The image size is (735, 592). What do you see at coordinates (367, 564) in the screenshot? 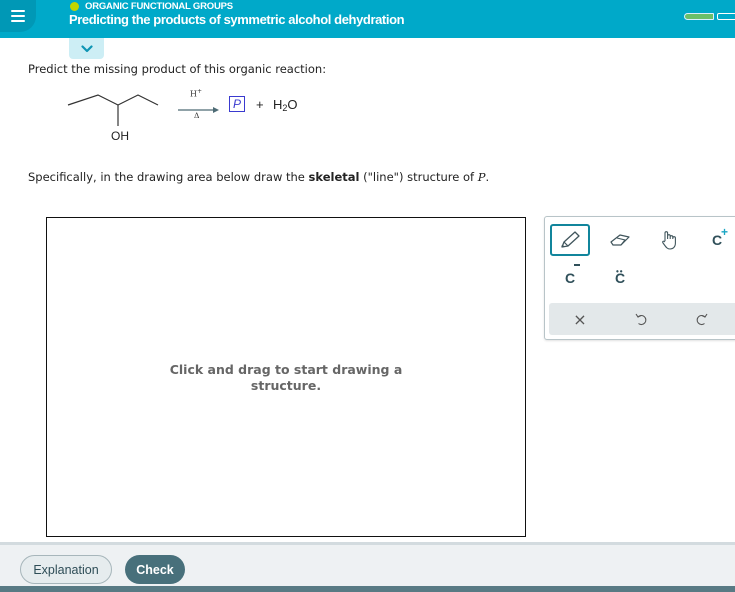
I see `footer: Explanation Check` at bounding box center [367, 564].